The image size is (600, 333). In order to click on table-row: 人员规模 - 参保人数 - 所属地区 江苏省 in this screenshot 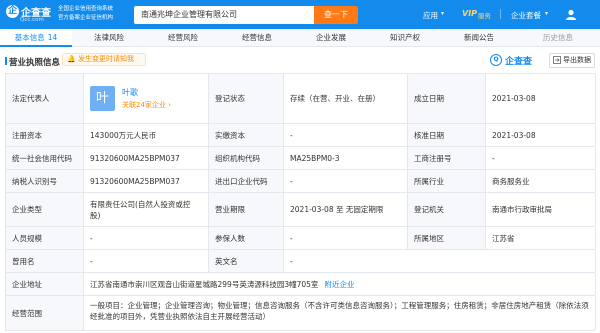, I will do `click(301, 238)`.